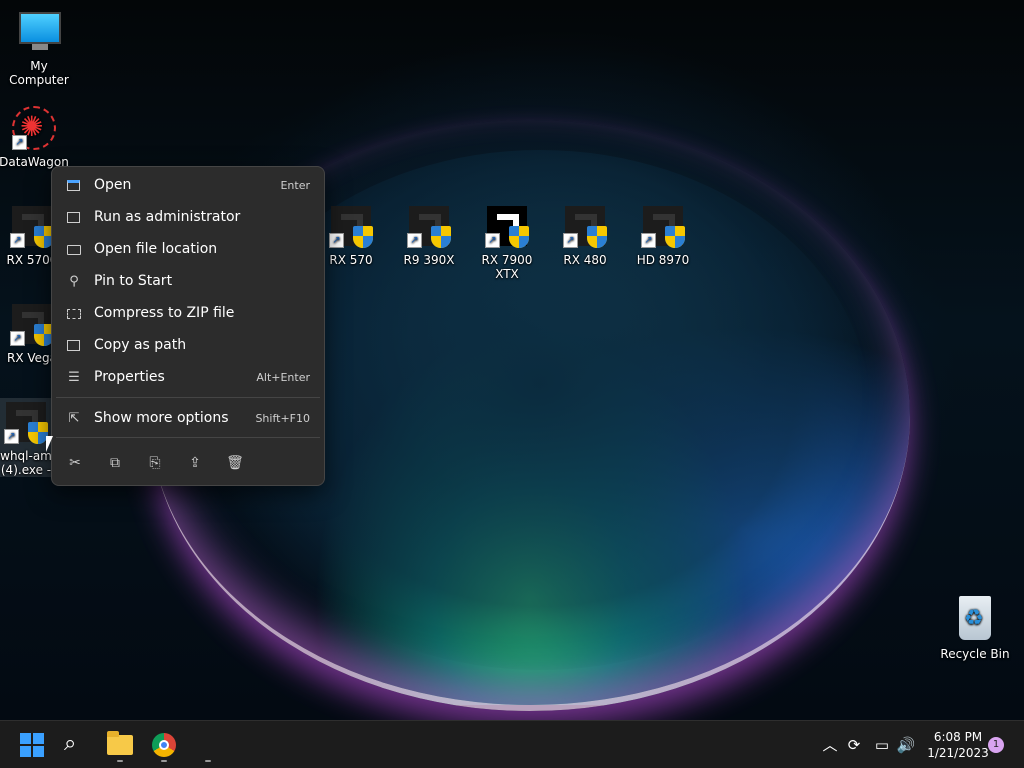 This screenshot has height=768, width=1024. Describe the element at coordinates (188, 186) in the screenshot. I see `menu-item-open: Open Enter` at that location.